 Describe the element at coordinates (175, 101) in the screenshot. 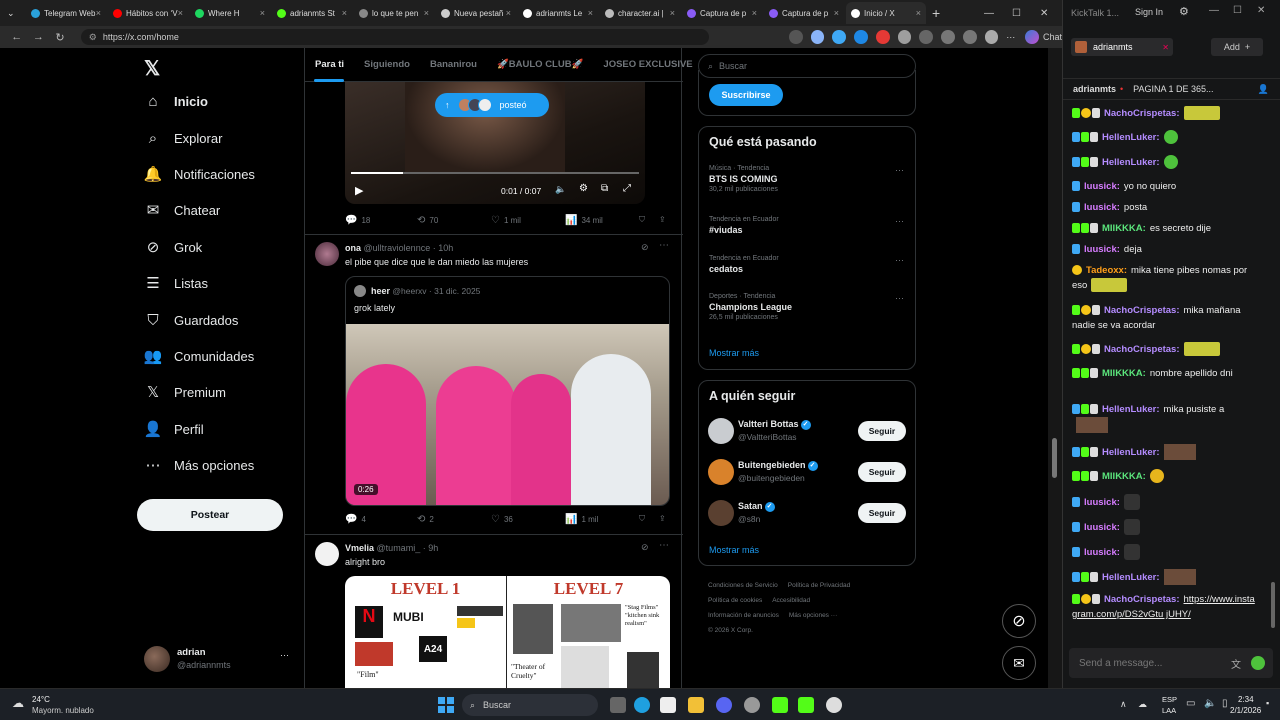

I see `sidebar-item-inicio: ⌂ Inicio` at that location.